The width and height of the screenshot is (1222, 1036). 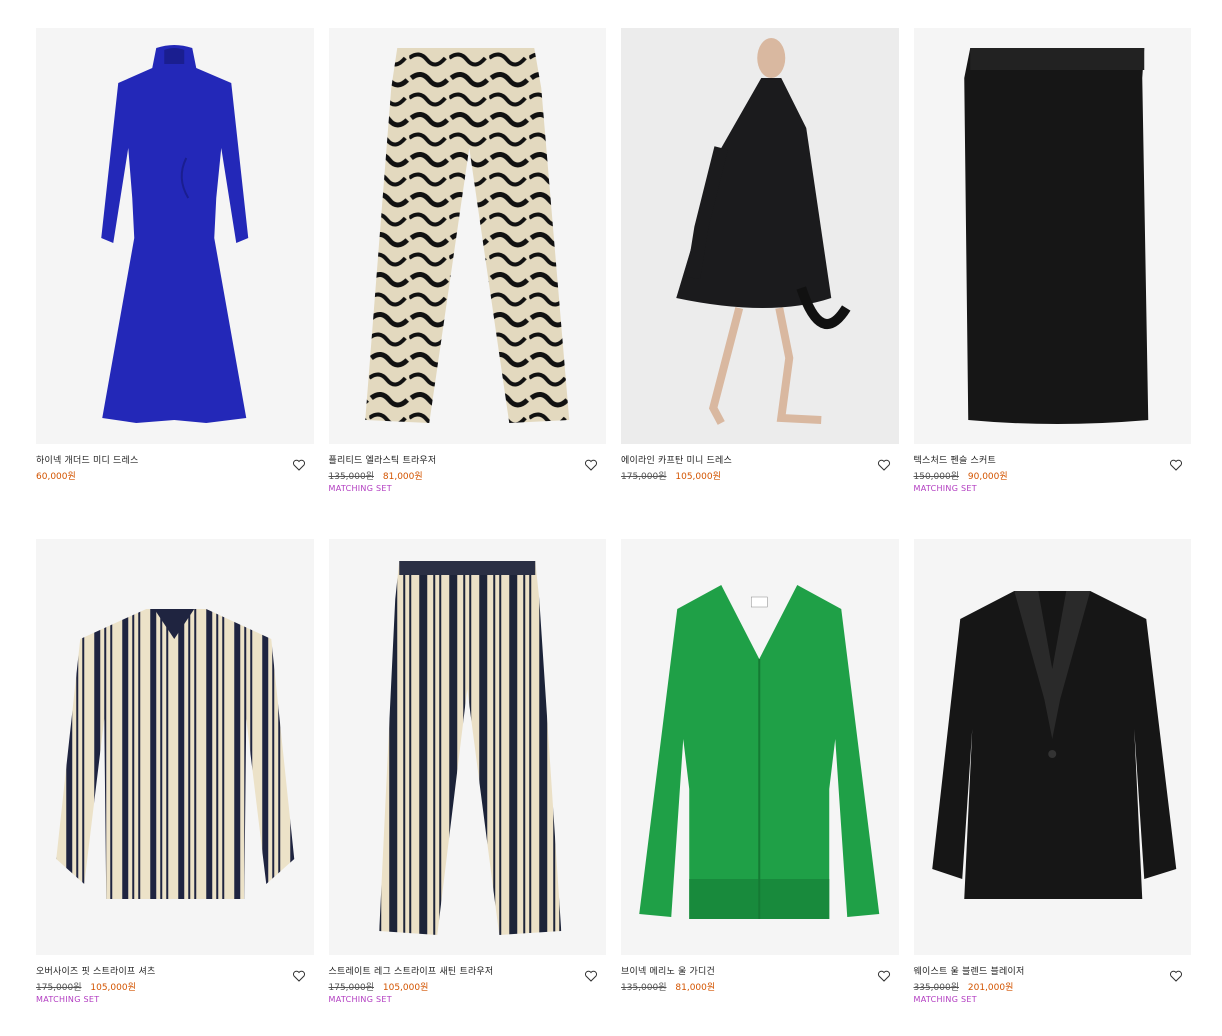 I want to click on product-name: 오버사이즈 핏 스트라이프 셔츠, so click(x=175, y=972).